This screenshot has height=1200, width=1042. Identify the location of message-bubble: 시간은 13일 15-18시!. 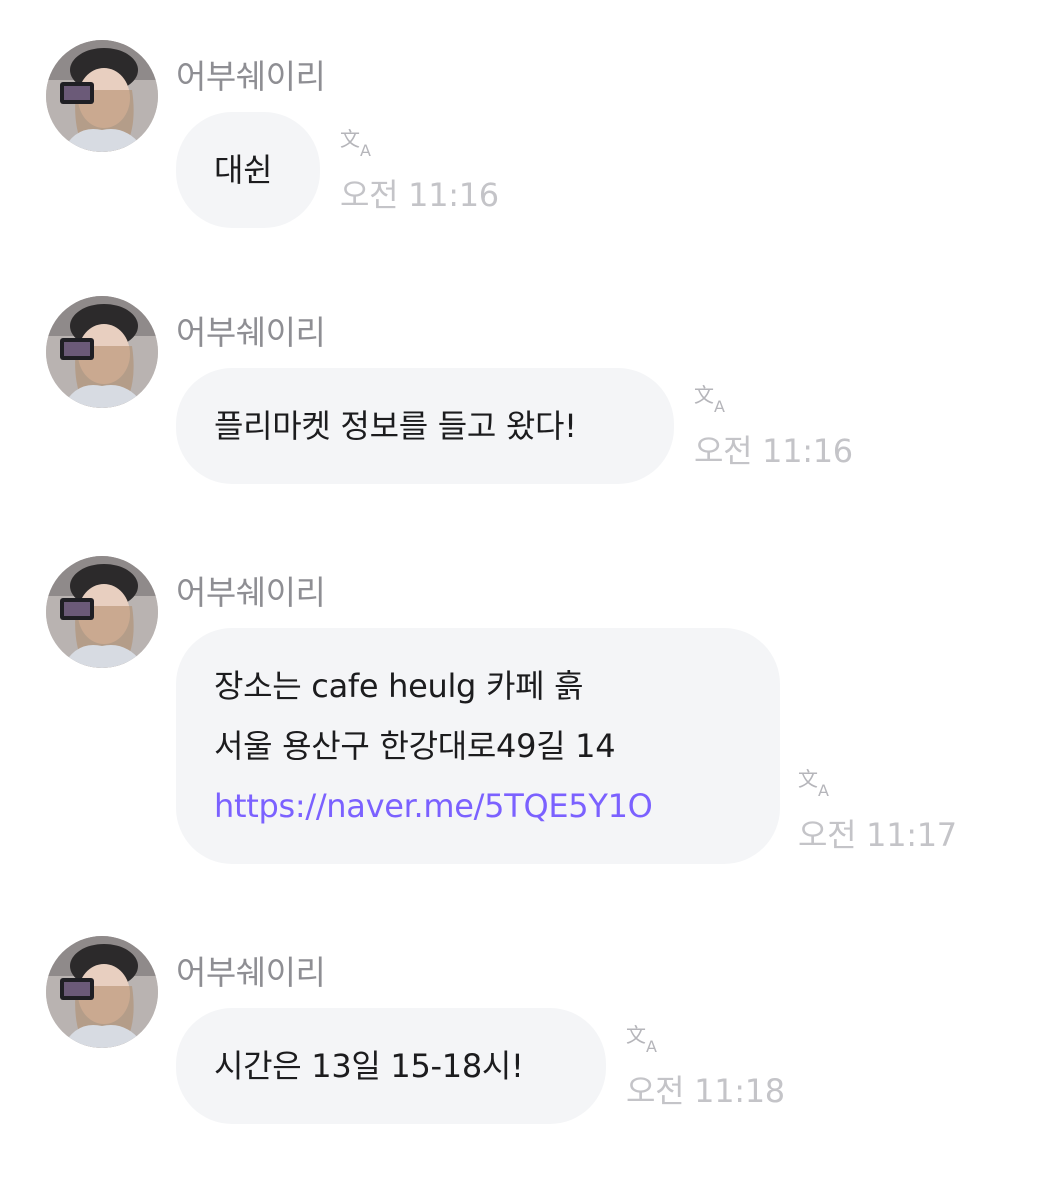
(391, 1066).